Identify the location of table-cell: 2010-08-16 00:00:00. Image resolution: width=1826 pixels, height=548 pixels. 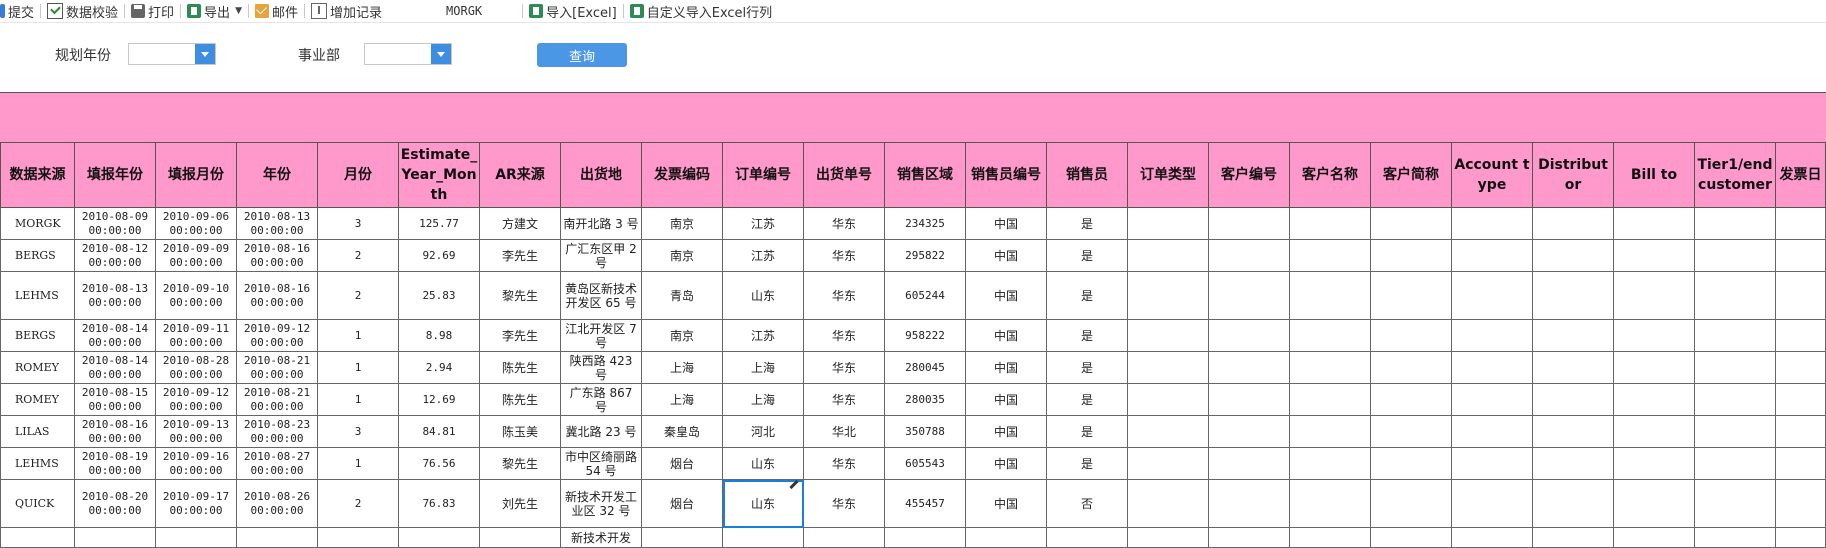
(277, 255).